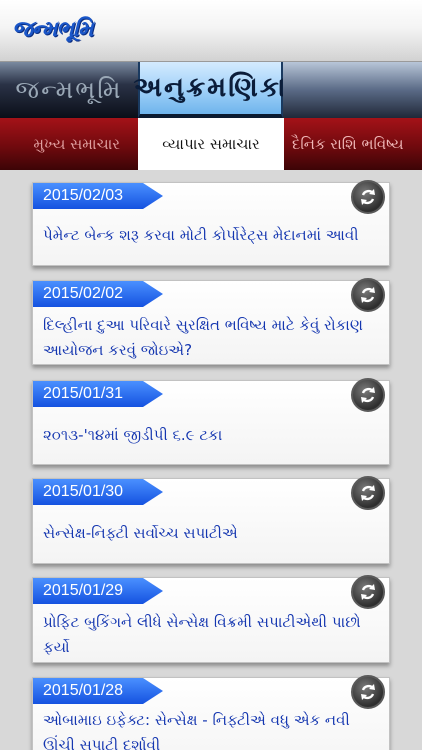  Describe the element at coordinates (98, 591) in the screenshot. I see `date-tag: 2015/01/29` at that location.